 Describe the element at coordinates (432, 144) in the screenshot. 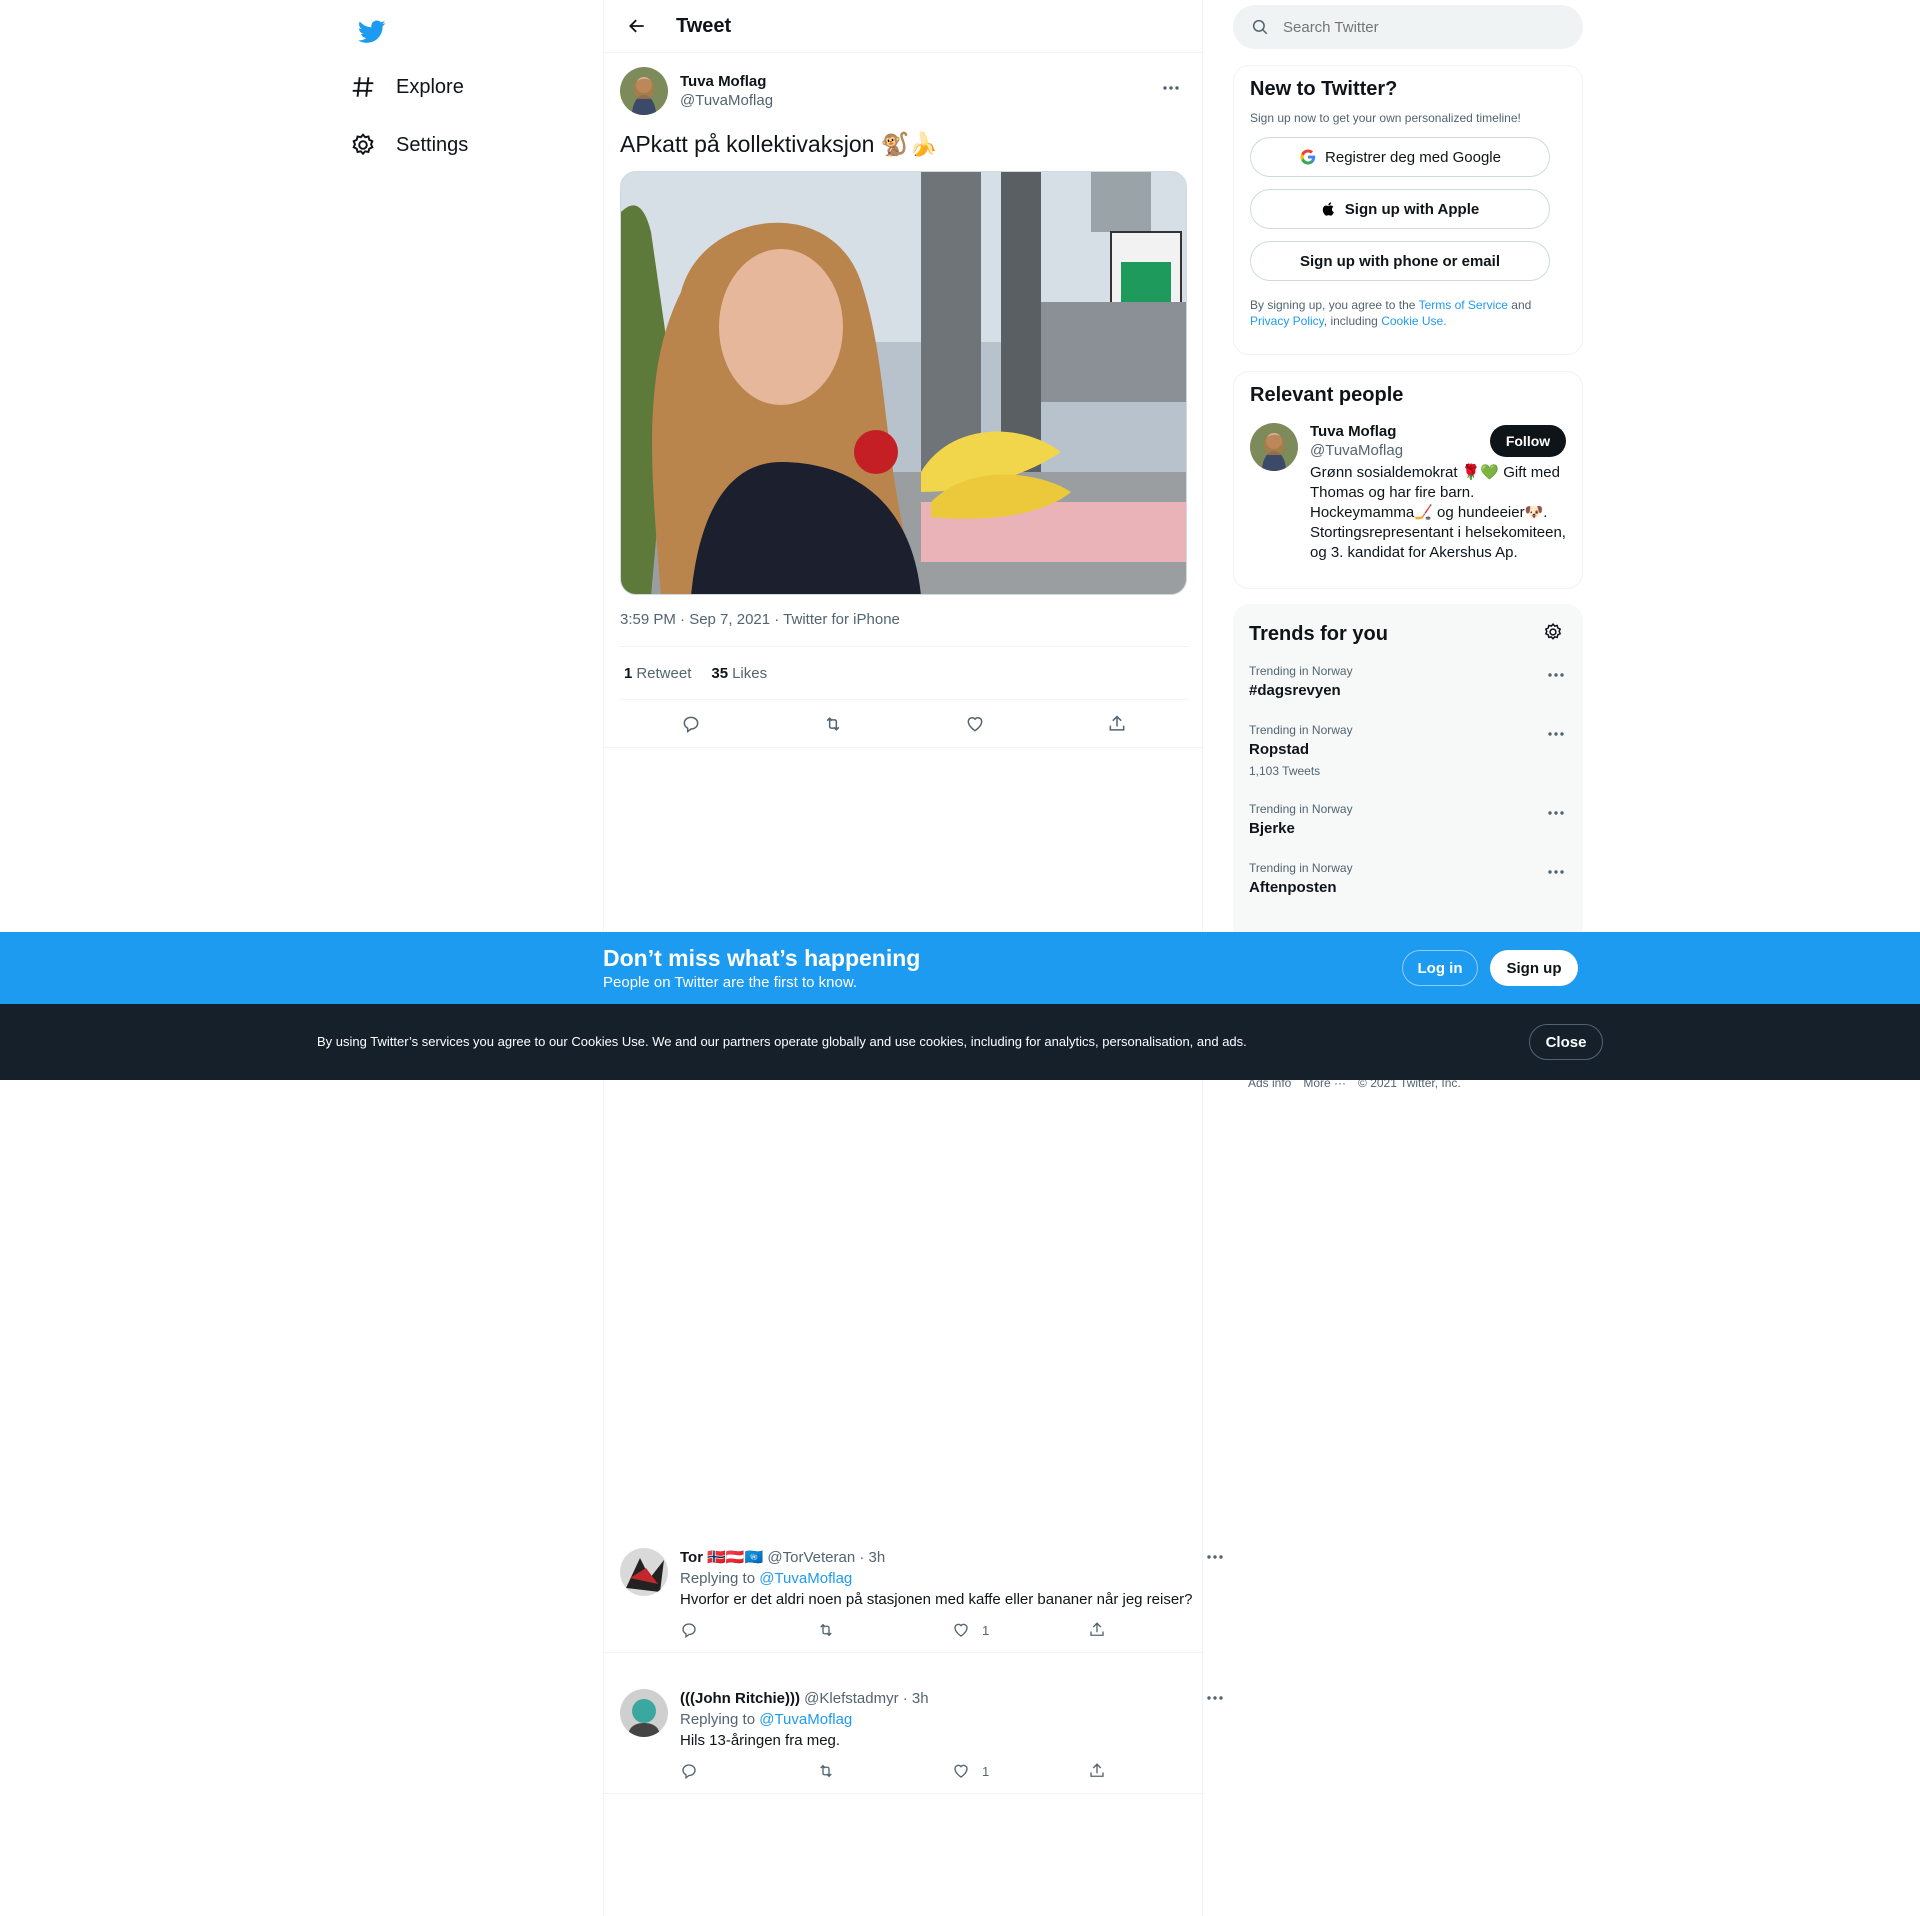

I see `nav-settings-label: Settings` at that location.